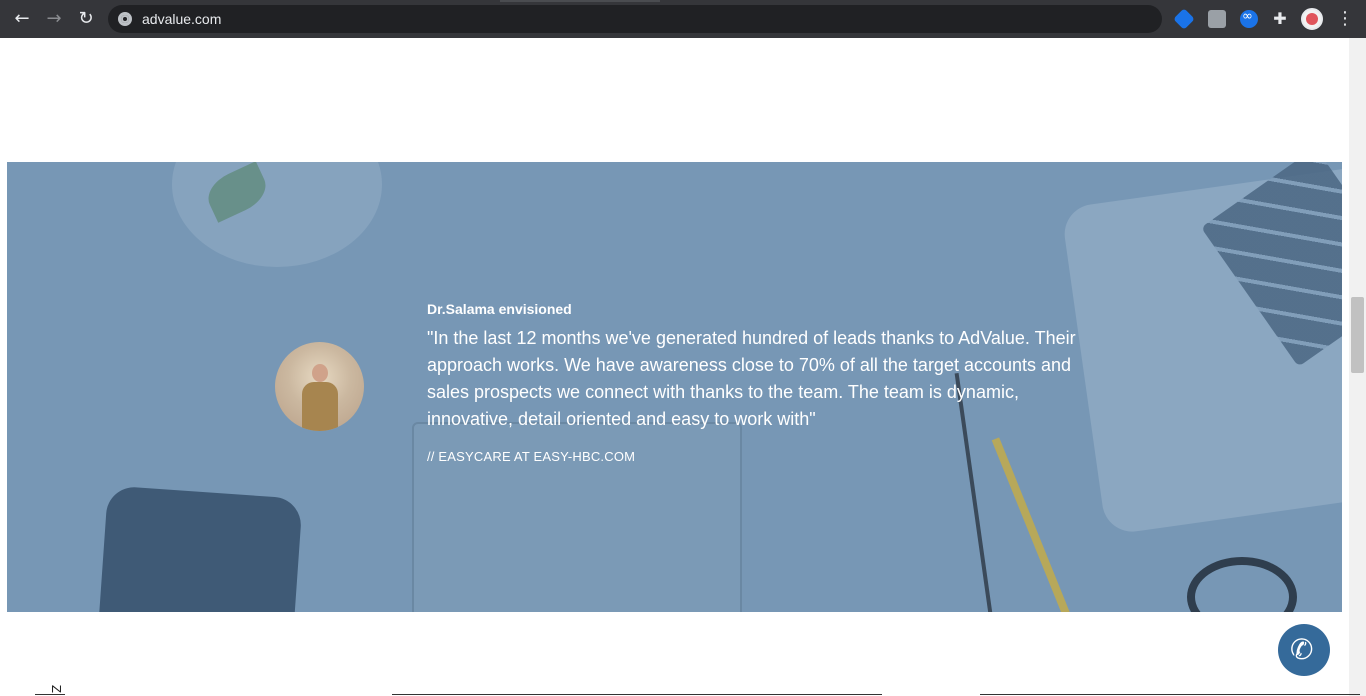 This screenshot has width=1366, height=696. What do you see at coordinates (1312, 19) in the screenshot?
I see `profile-avatar` at bounding box center [1312, 19].